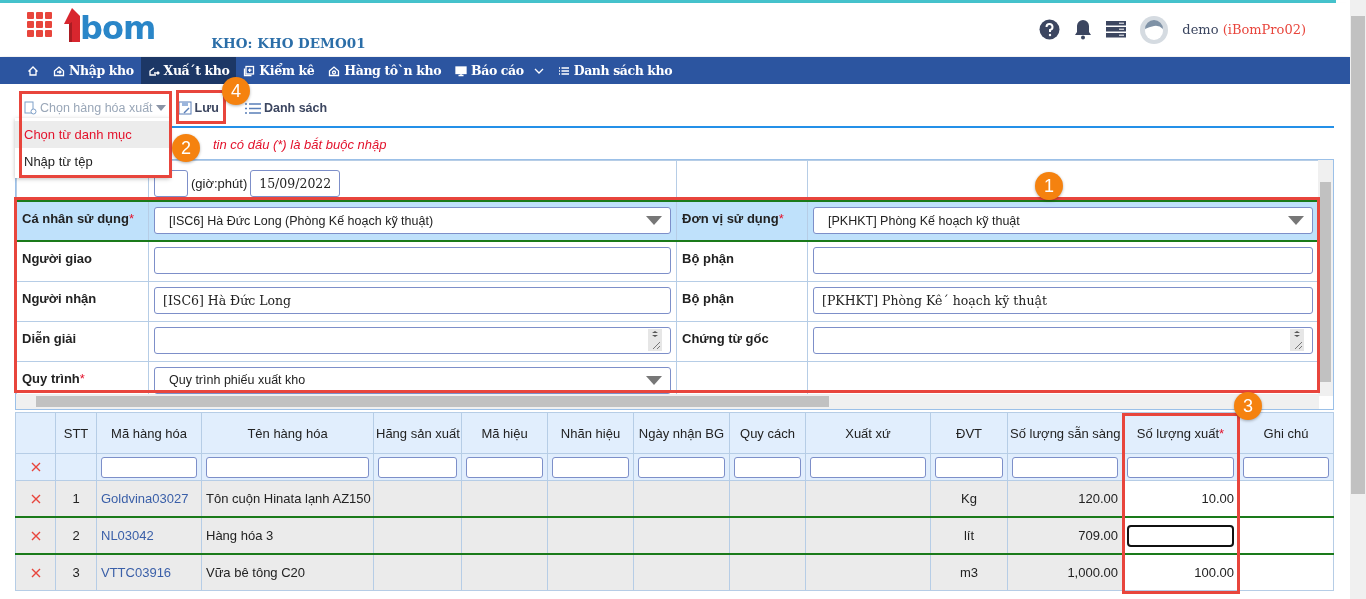 This screenshot has height=599, width=1366. I want to click on monitor-icon, so click(461, 70).